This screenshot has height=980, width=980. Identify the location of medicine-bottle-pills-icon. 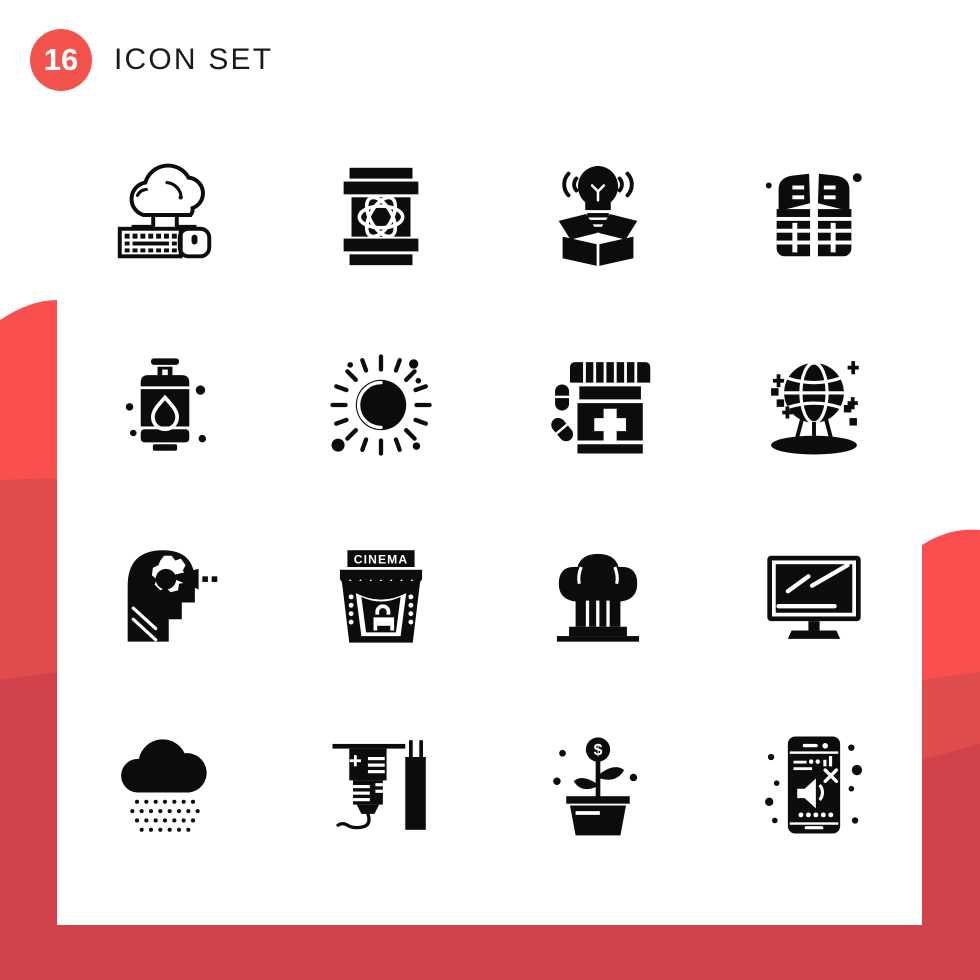
(600, 408).